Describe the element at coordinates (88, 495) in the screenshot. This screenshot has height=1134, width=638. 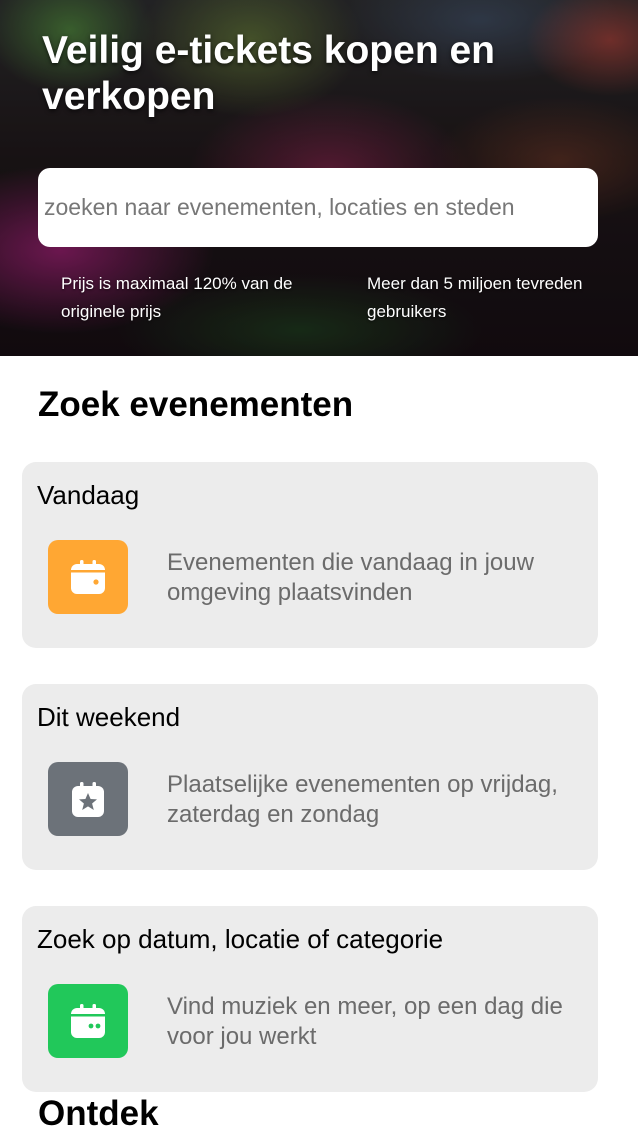
I see `card-title: Vandaag` at that location.